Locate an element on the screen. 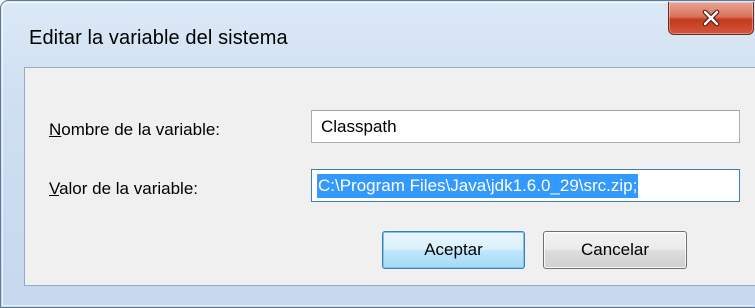 The image size is (755, 308). ok-button-label: Aceptar is located at coordinates (453, 249).